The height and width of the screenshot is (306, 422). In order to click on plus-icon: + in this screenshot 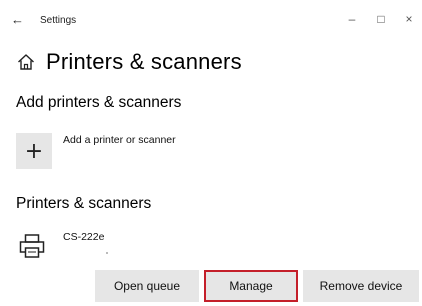, I will do `click(34, 151)`.